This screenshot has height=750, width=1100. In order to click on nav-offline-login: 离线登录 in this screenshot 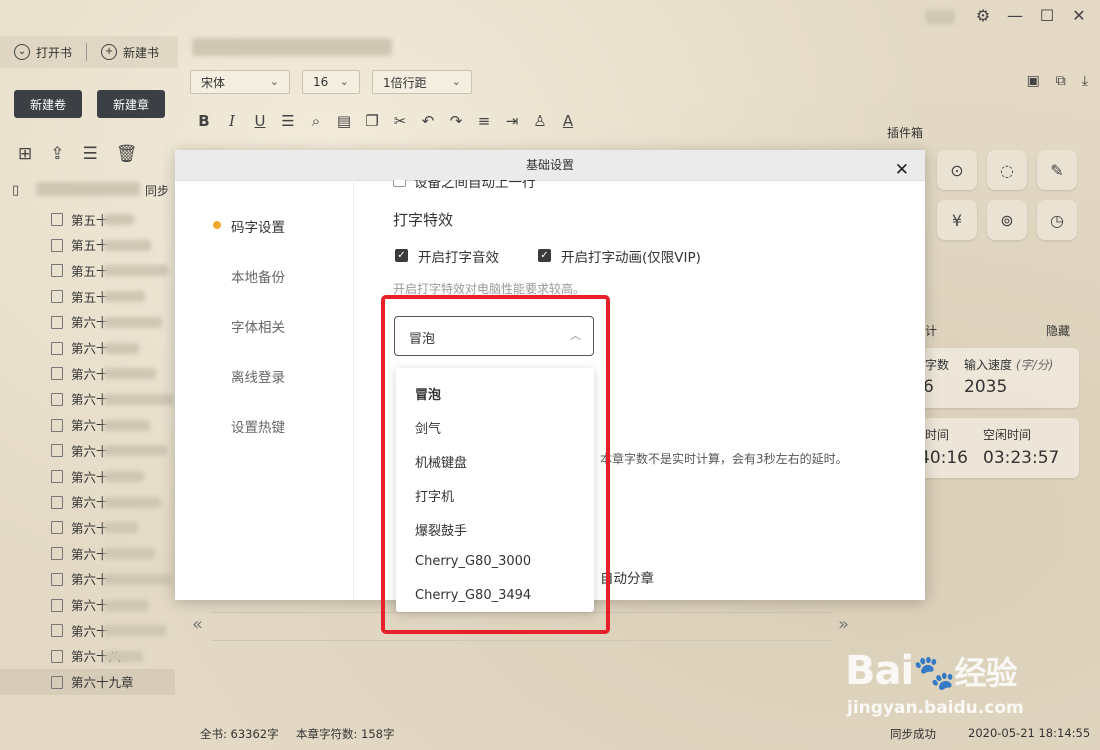, I will do `click(258, 376)`.